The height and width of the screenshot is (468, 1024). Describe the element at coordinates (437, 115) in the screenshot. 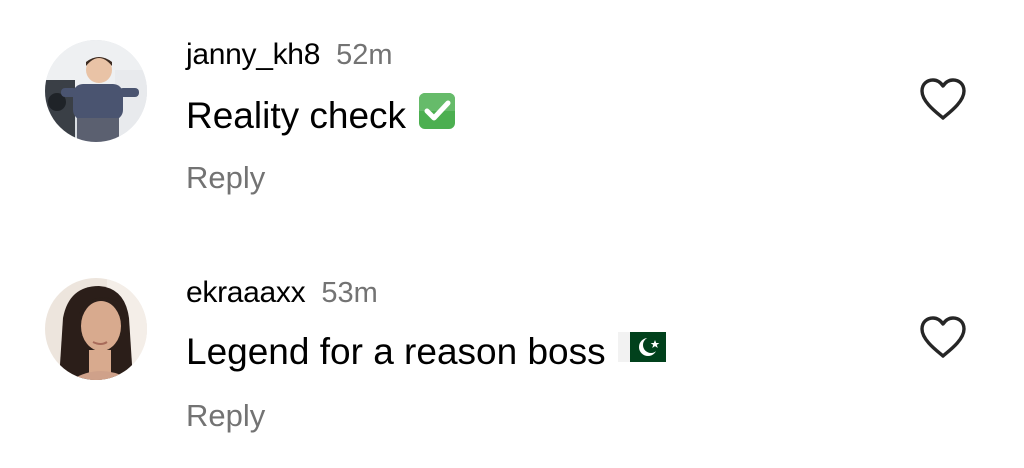

I see `check-mark-button-icon` at that location.